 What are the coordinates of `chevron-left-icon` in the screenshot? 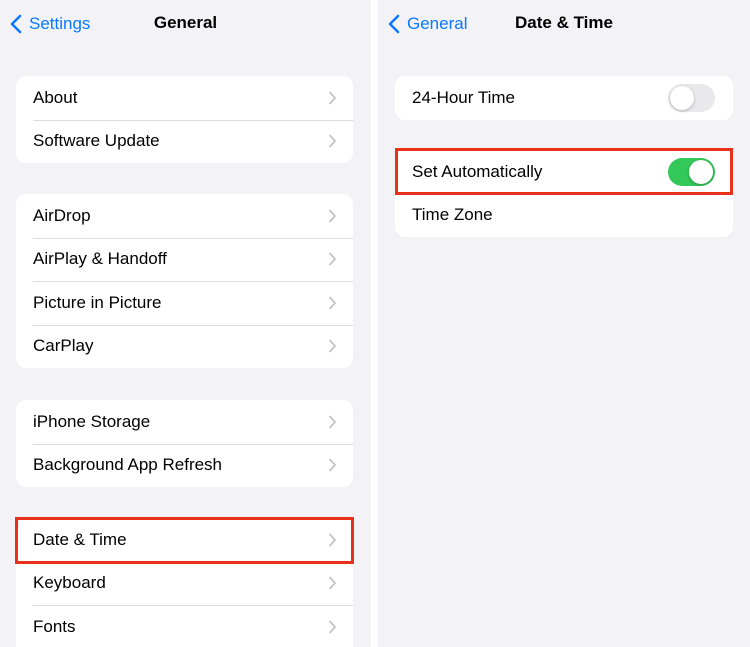 It's located at (394, 24).